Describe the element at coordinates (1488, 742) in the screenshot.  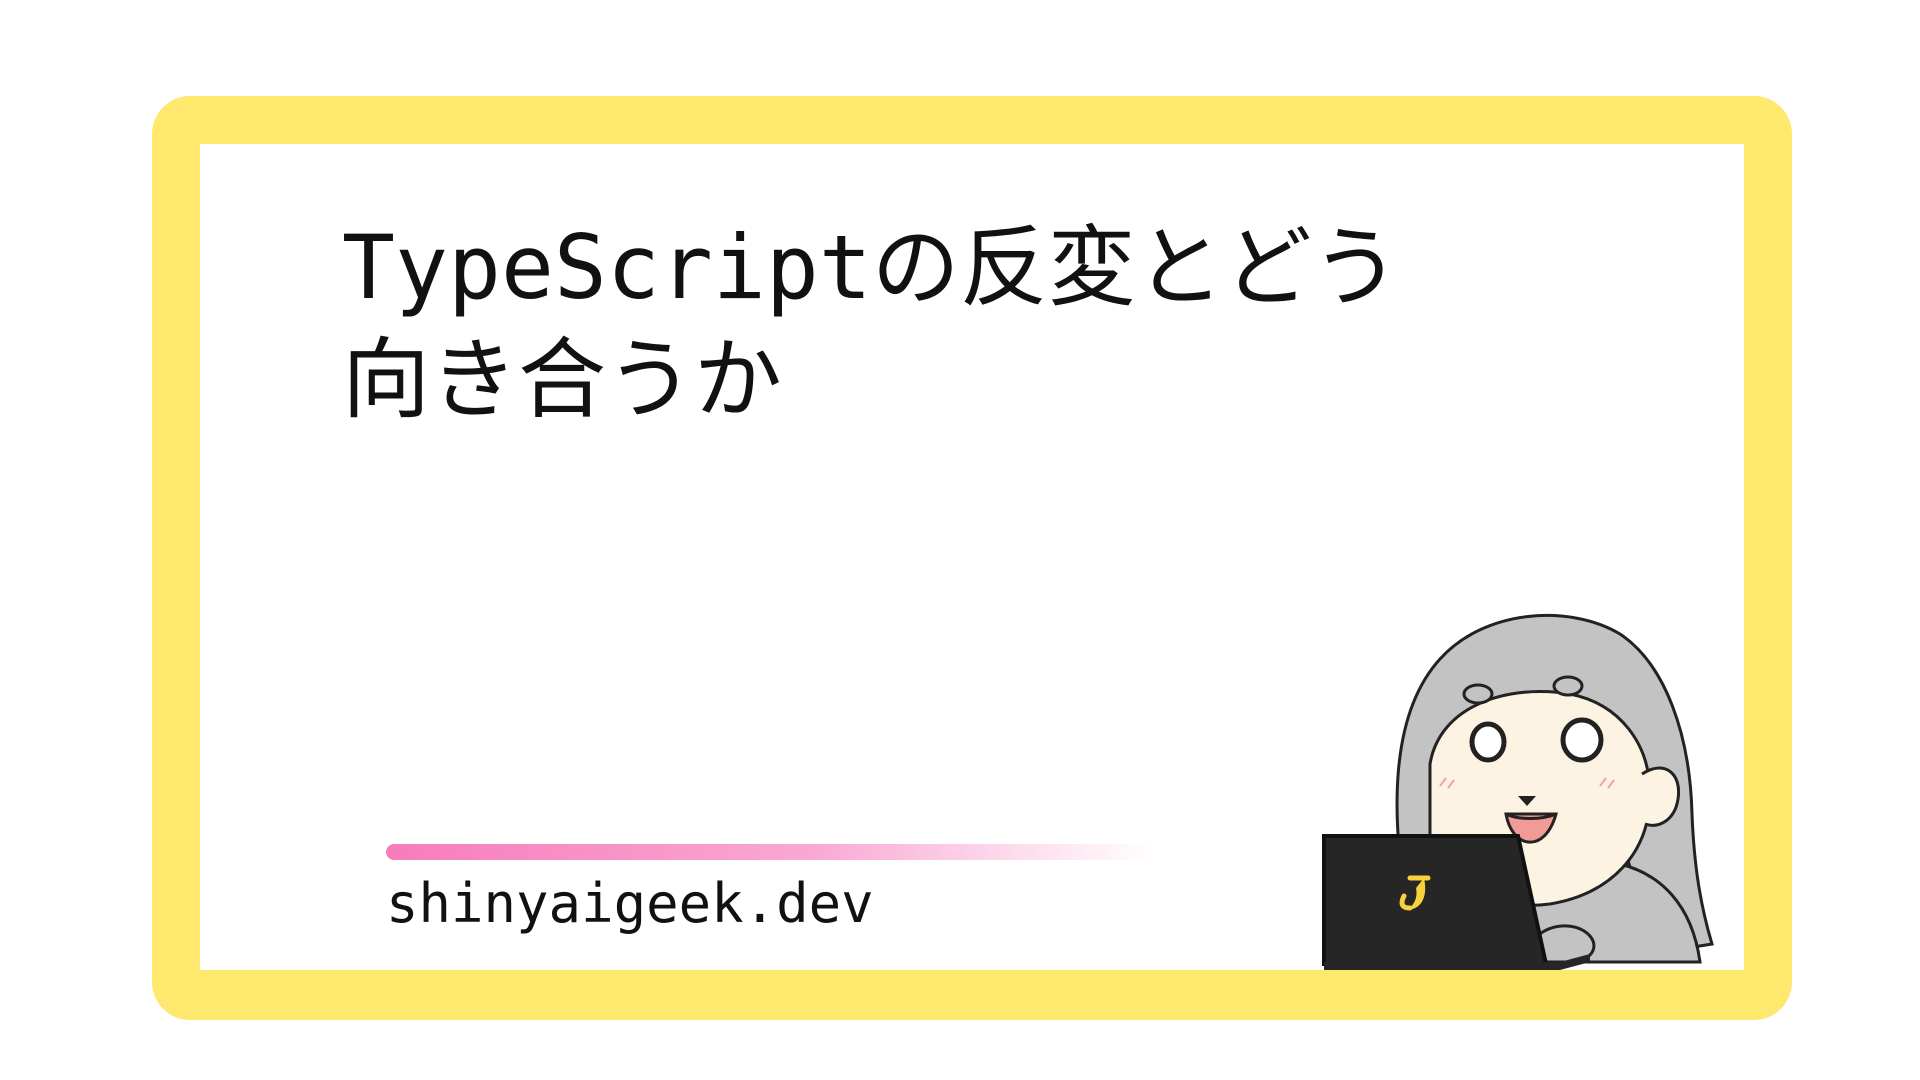
I see `mascot-left-eye` at that location.